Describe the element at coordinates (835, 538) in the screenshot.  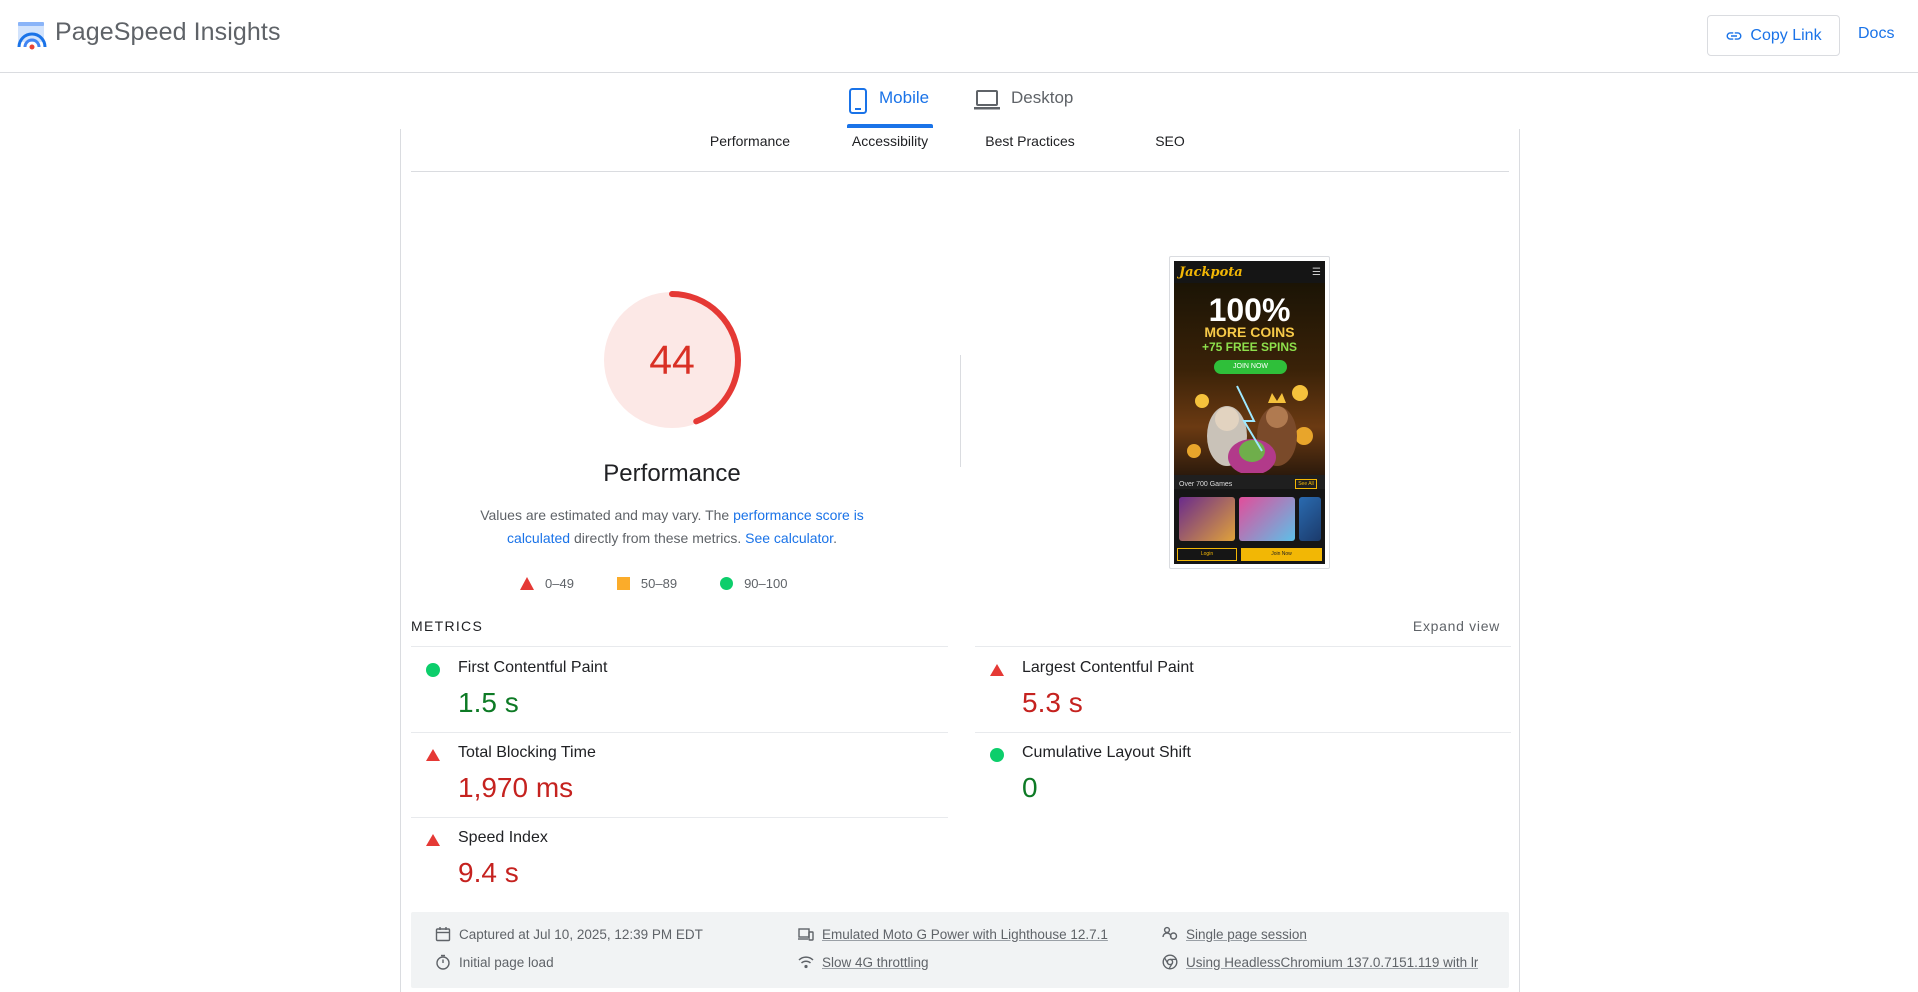
I see `description-suffix: .` at that location.